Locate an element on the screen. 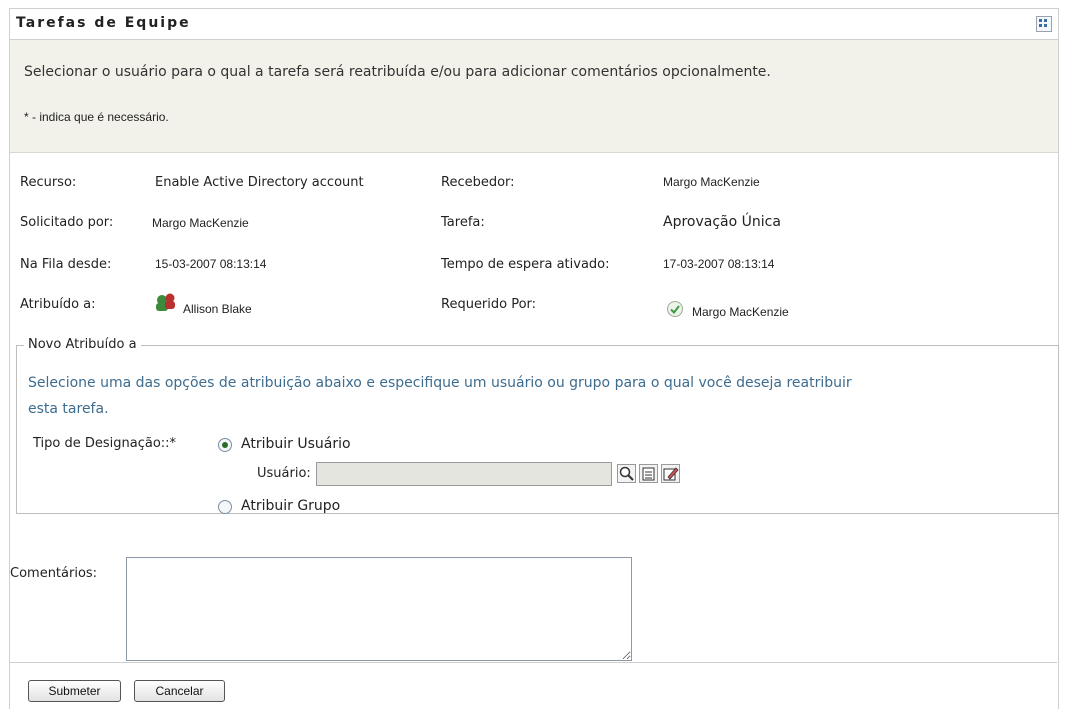  assign-description-line2: esta tarefa. is located at coordinates (68, 409).